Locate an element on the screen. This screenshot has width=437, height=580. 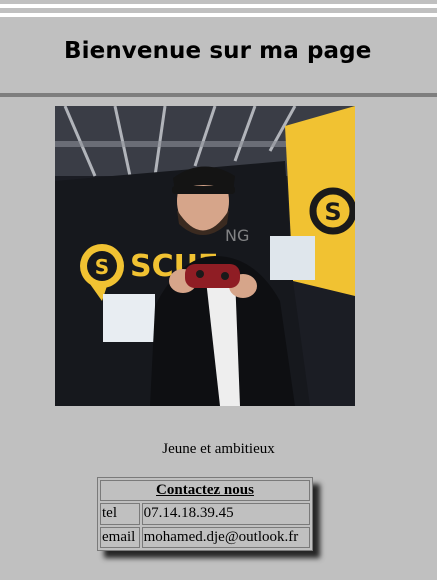
page-title: Bienvenue sur ma page is located at coordinates (218, 51).